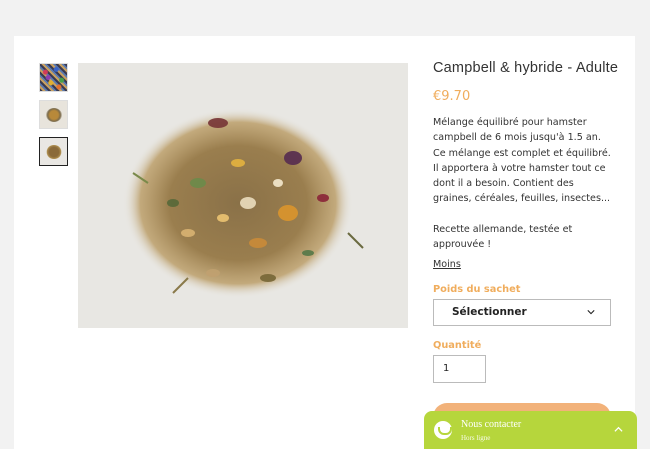  Describe the element at coordinates (476, 438) in the screenshot. I see `chat-status: Hors ligne` at that location.